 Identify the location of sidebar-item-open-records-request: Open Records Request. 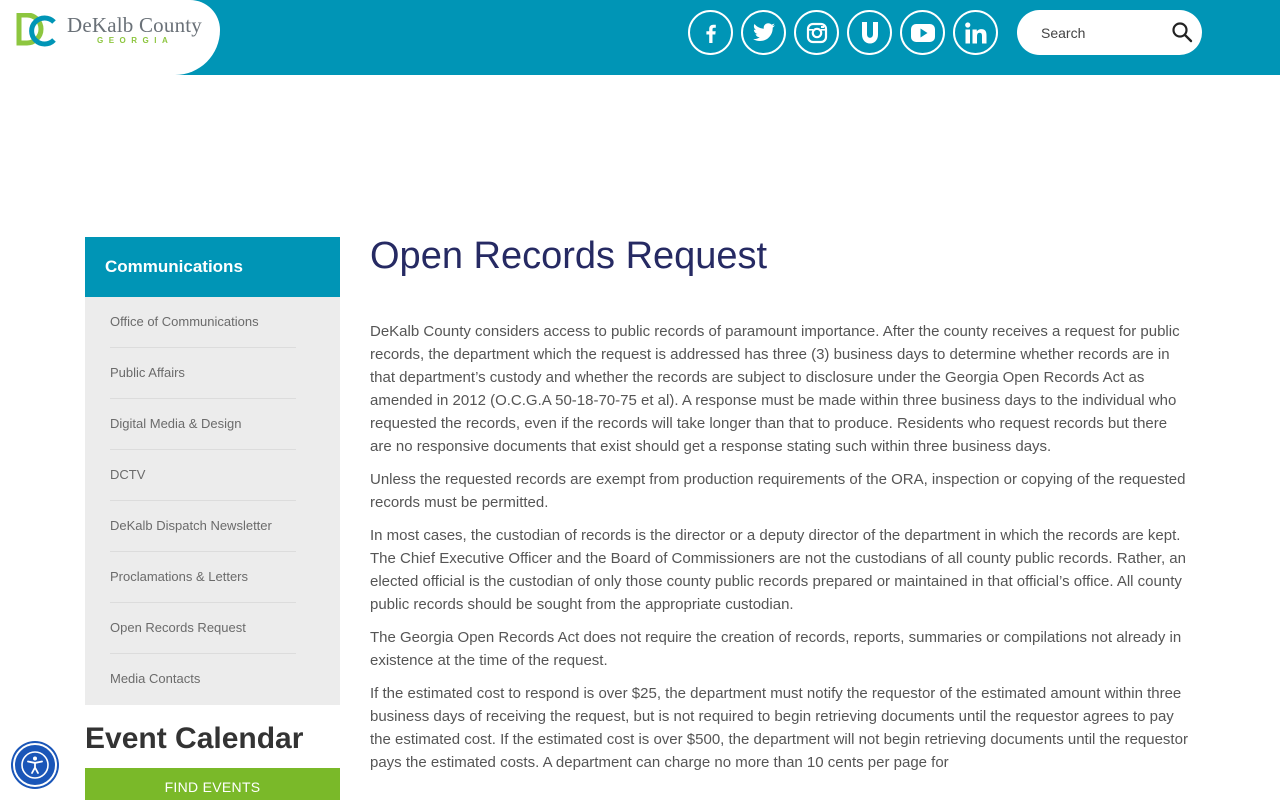
(203, 628).